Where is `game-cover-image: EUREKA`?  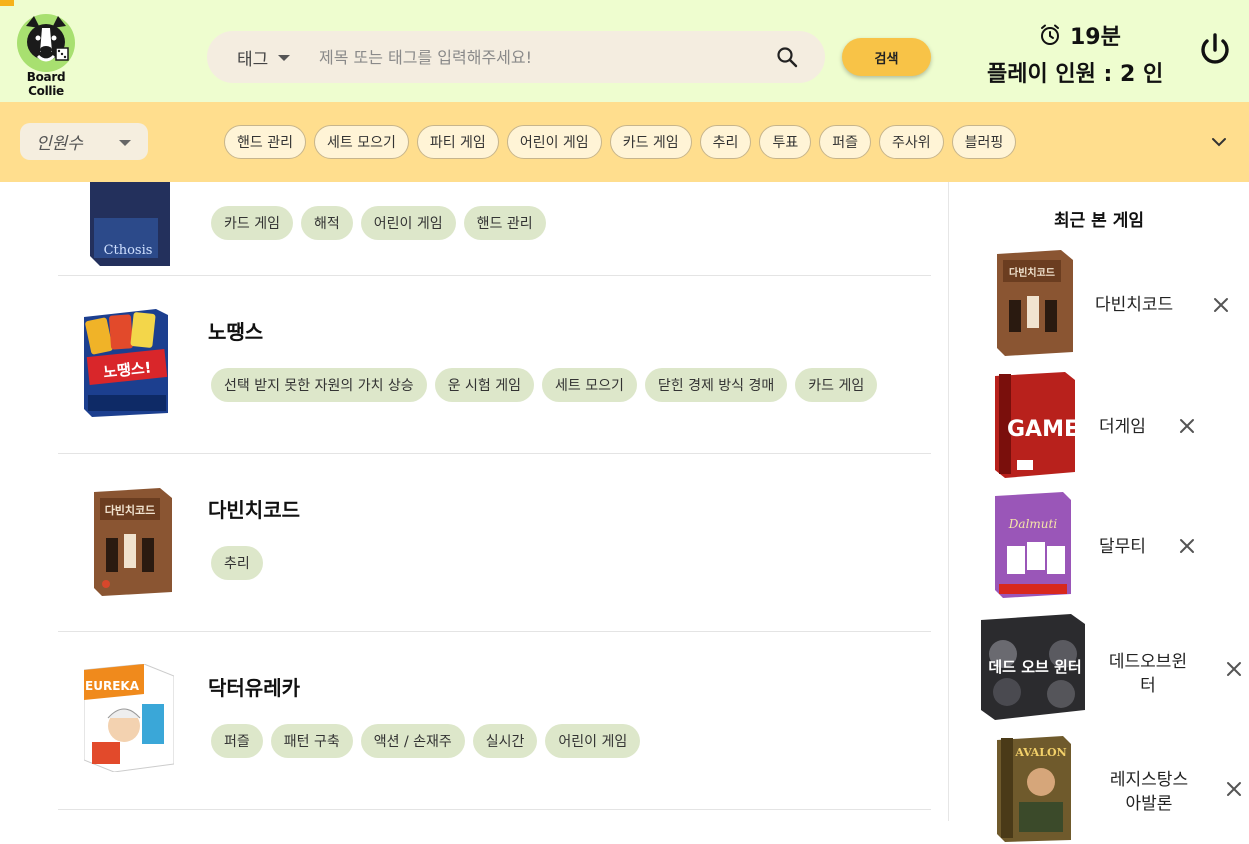
game-cover-image: EUREKA is located at coordinates (129, 718).